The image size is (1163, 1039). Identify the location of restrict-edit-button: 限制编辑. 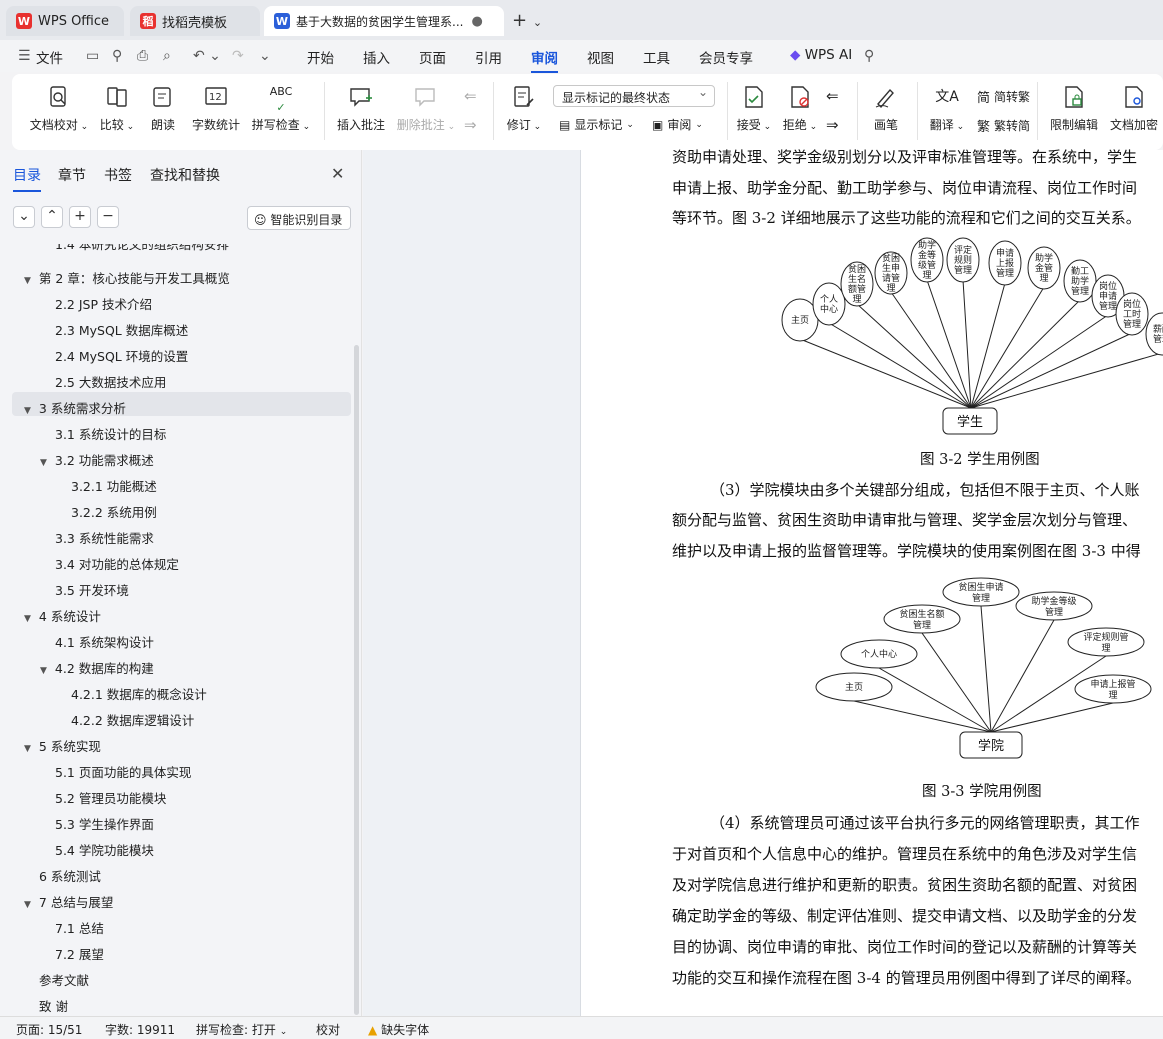
(1074, 108).